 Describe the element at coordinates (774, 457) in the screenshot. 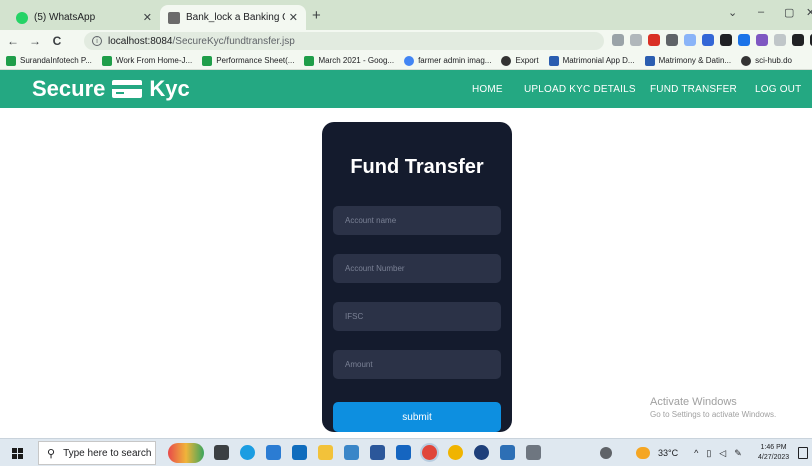

I see `clock-date: 4/27/2023` at that location.